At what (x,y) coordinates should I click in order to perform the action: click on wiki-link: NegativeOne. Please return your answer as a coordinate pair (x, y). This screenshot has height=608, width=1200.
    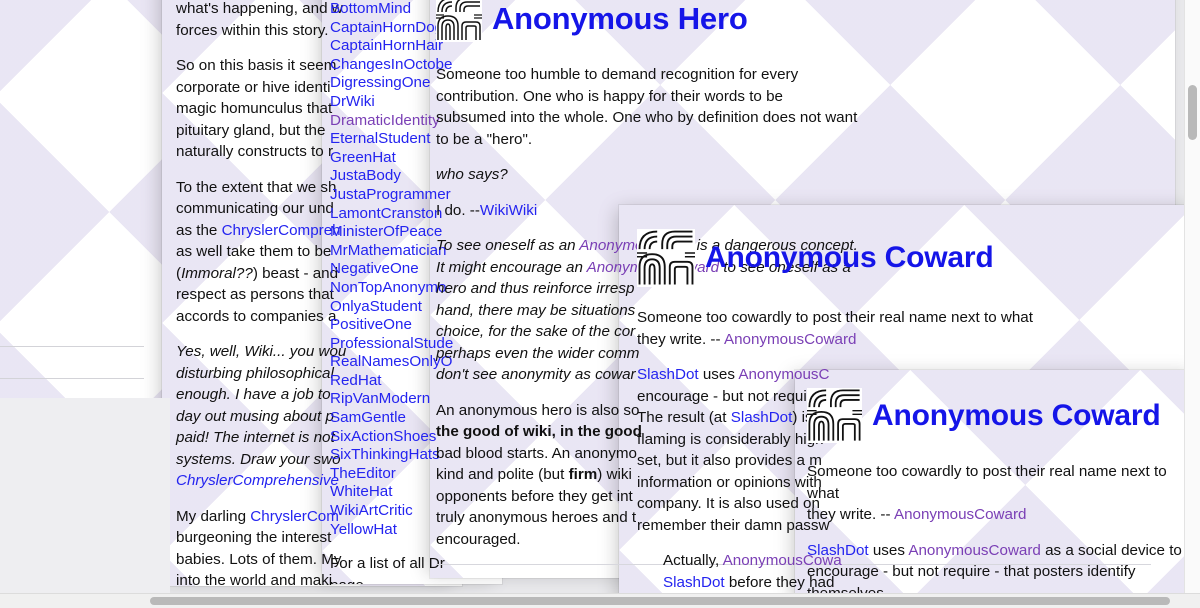
    Looking at the image, I should click on (374, 268).